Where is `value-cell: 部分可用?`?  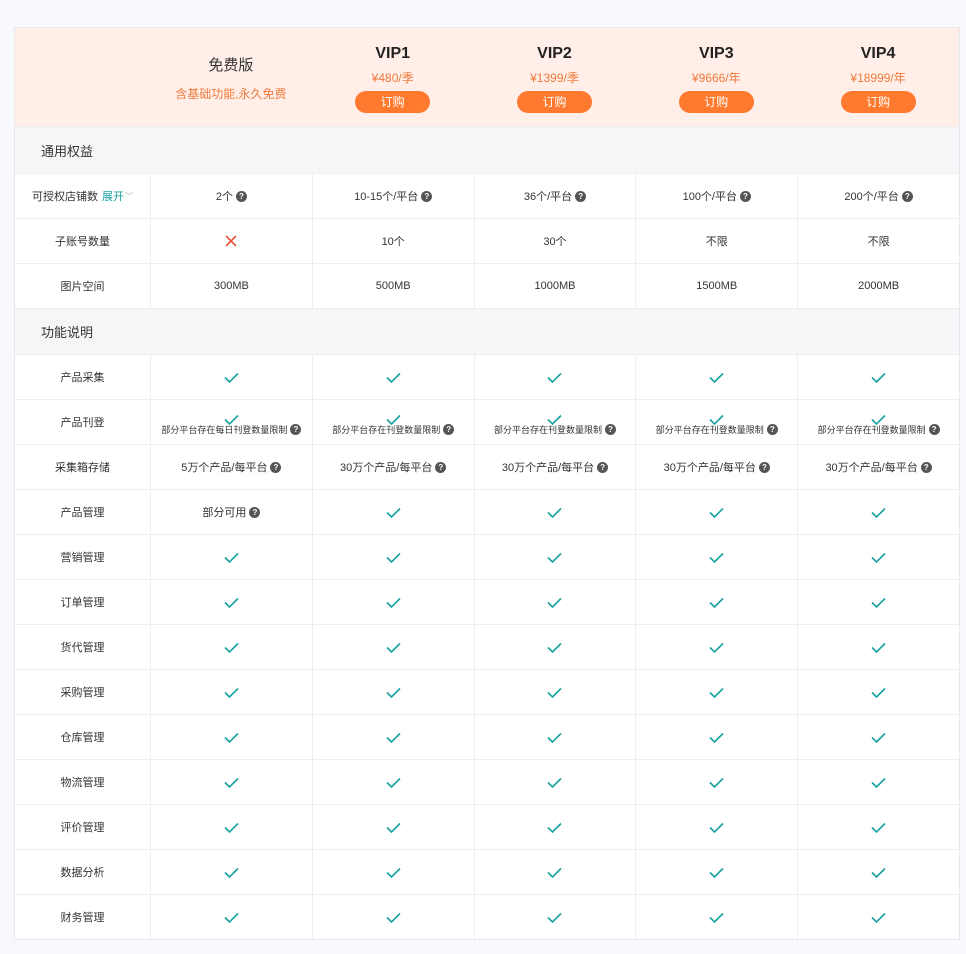
value-cell: 部分可用? is located at coordinates (231, 512).